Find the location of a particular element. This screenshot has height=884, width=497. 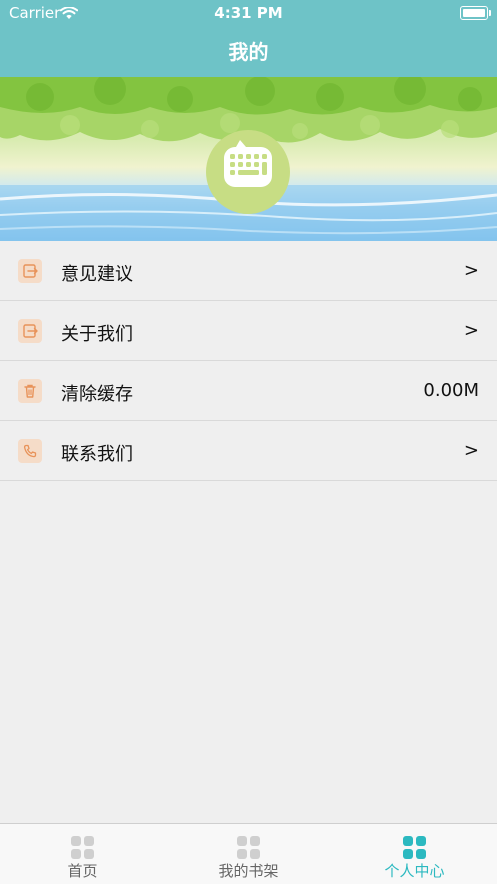

menu-item-label: 清除缓存 is located at coordinates (97, 394).